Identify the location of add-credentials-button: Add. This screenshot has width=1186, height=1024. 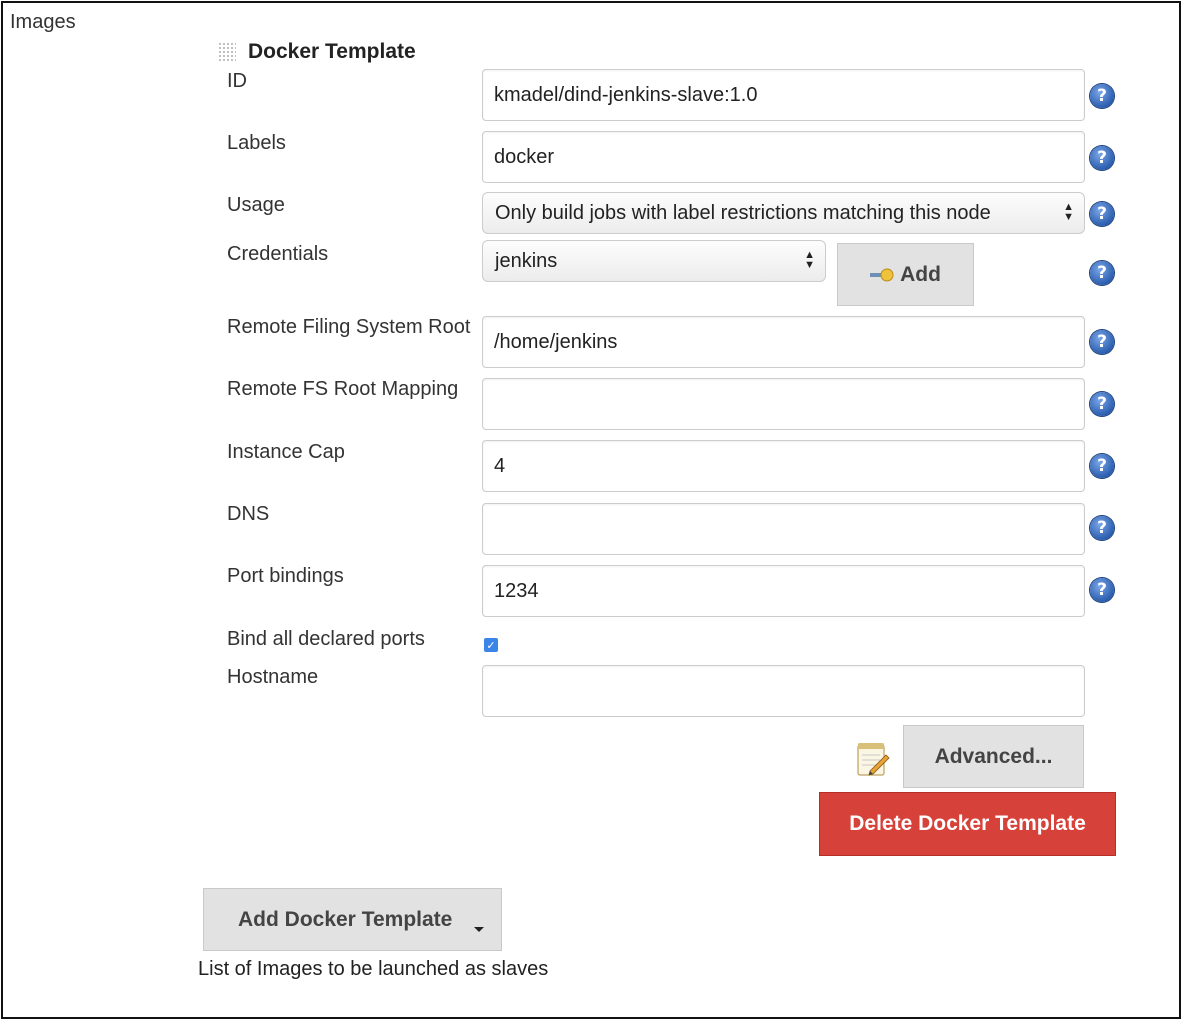
(905, 274).